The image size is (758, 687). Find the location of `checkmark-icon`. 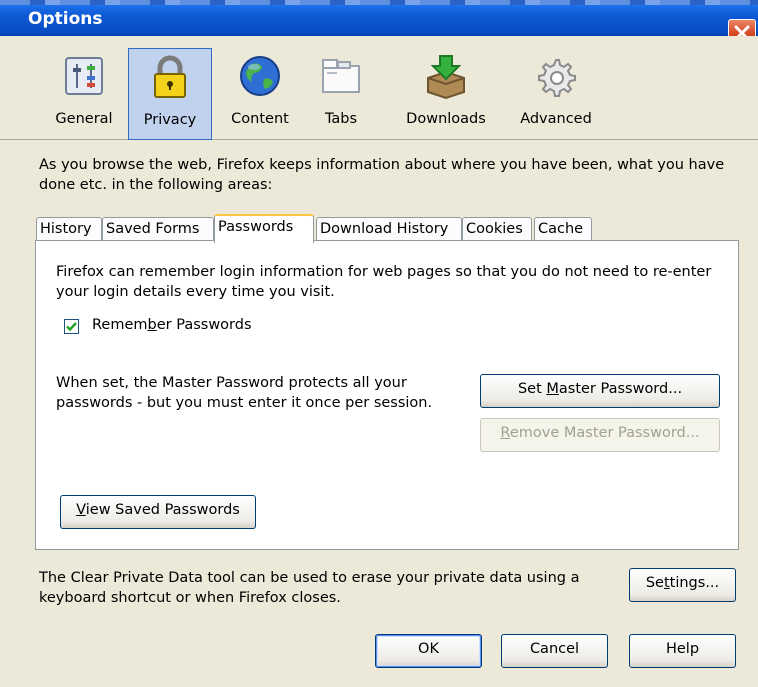

checkmark-icon is located at coordinates (71, 327).